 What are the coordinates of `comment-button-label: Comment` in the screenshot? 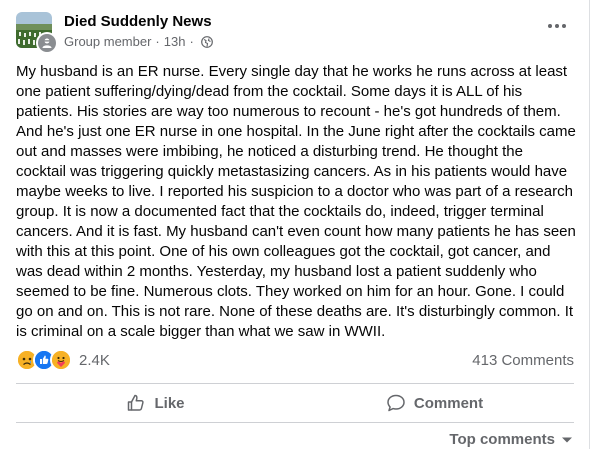 It's located at (448, 403).